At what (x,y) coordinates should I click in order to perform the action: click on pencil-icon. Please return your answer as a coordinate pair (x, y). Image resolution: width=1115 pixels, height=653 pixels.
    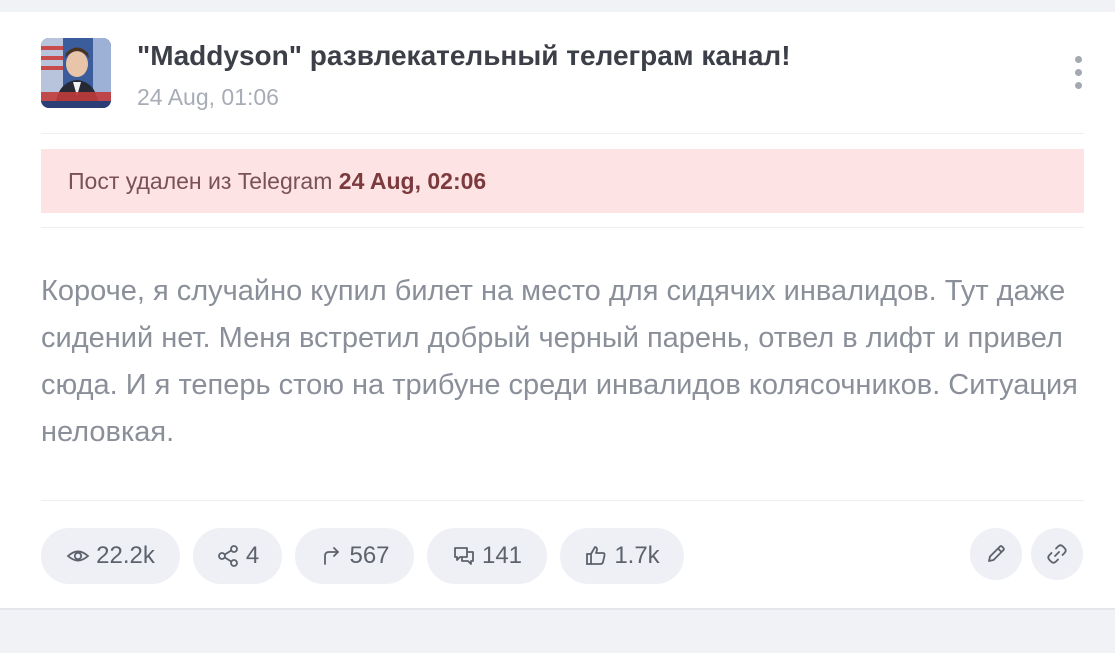
    Looking at the image, I should click on (996, 553).